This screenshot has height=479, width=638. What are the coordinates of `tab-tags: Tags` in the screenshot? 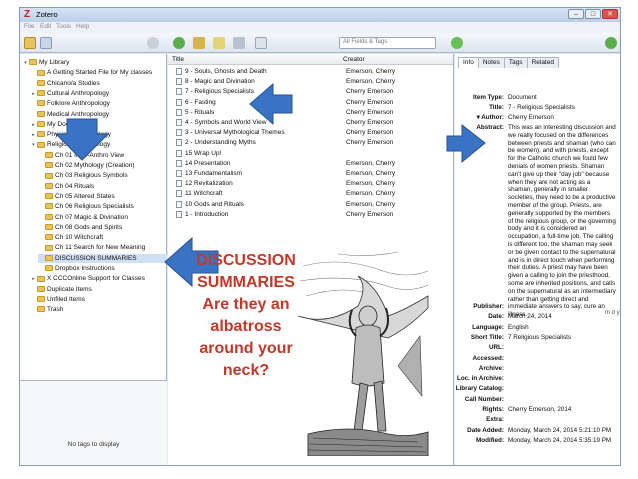 It's located at (515, 62).